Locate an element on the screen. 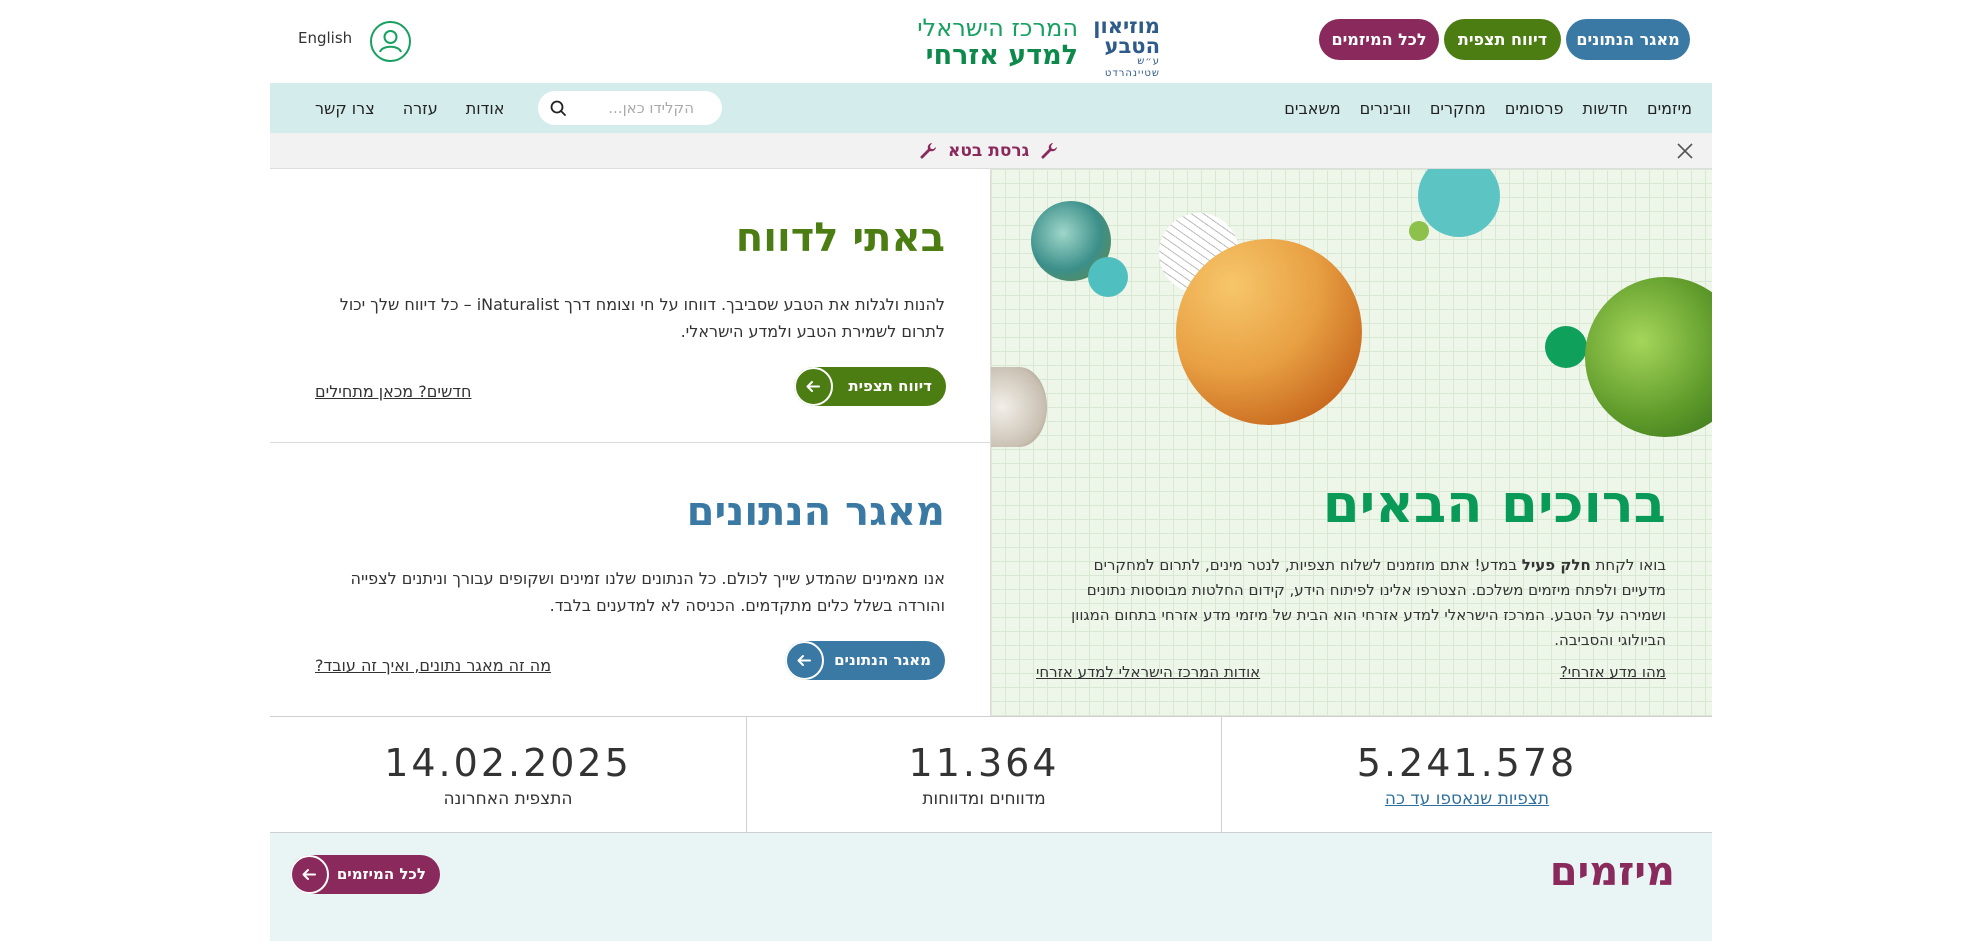  nav-item-webinars: וובינרים is located at coordinates (1385, 108).